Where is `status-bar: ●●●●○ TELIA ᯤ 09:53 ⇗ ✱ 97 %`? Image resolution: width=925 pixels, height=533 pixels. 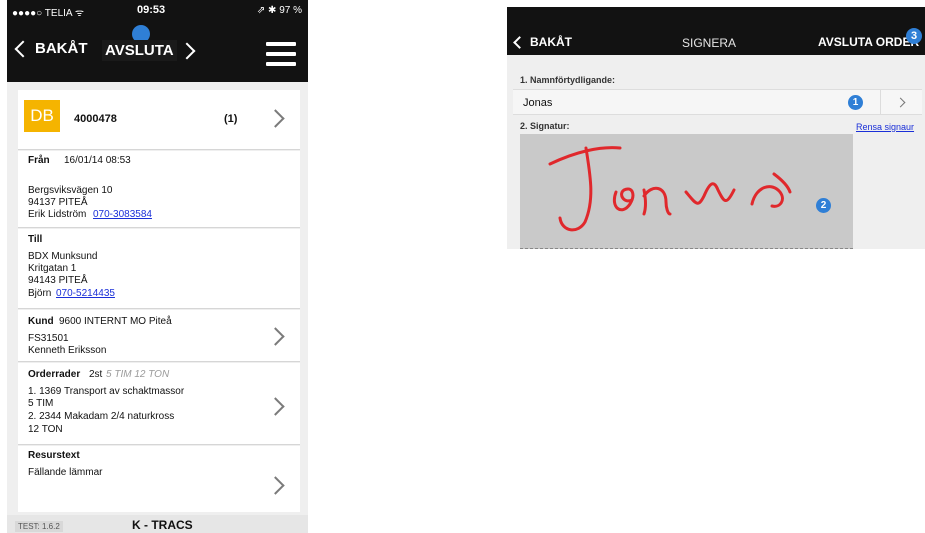 status-bar: ●●●●○ TELIA ᯤ 09:53 ⇗ ✱ 97 % is located at coordinates (157, 10).